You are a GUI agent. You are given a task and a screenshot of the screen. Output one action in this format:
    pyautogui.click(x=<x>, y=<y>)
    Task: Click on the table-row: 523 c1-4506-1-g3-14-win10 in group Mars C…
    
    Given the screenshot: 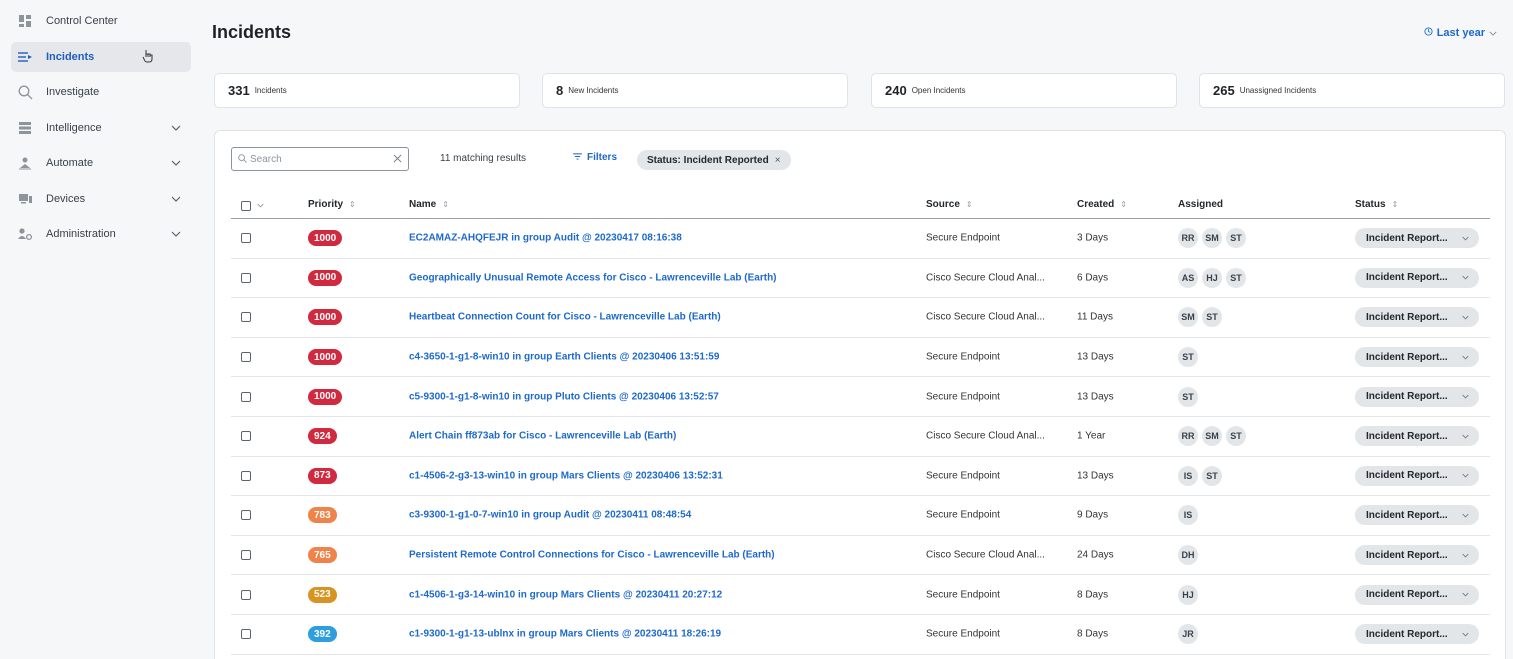 What is the action you would take?
    pyautogui.click(x=860, y=595)
    